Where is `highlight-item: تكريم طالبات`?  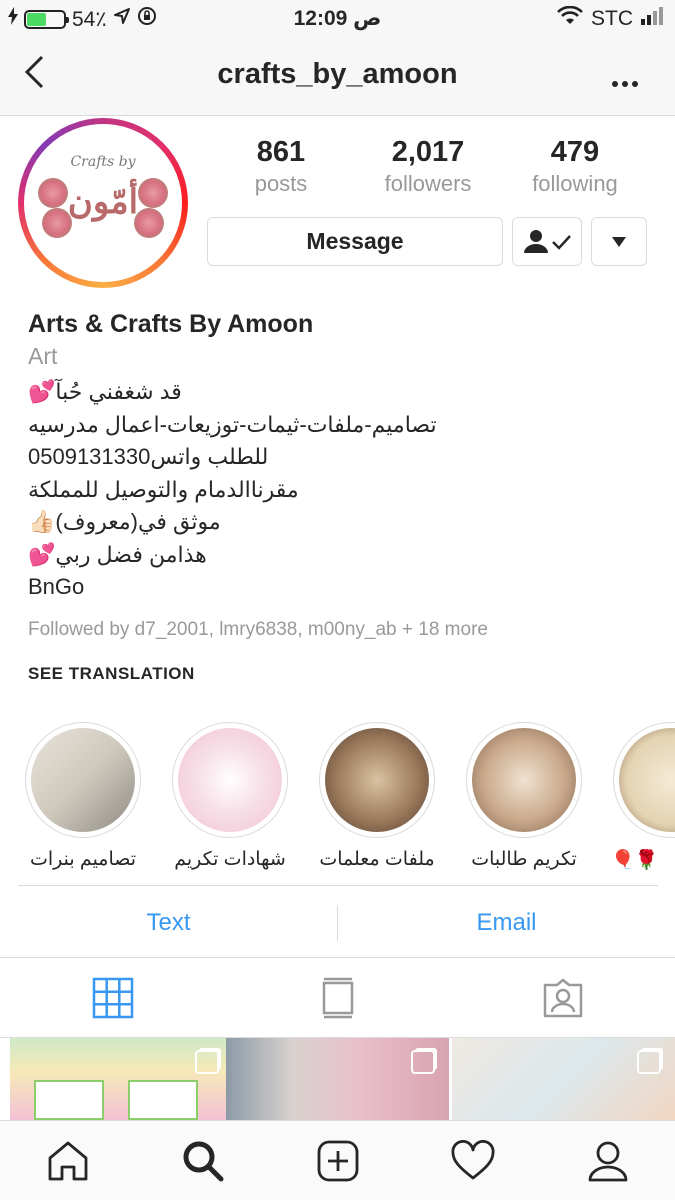 highlight-item: تكريم طالبات is located at coordinates (524, 796).